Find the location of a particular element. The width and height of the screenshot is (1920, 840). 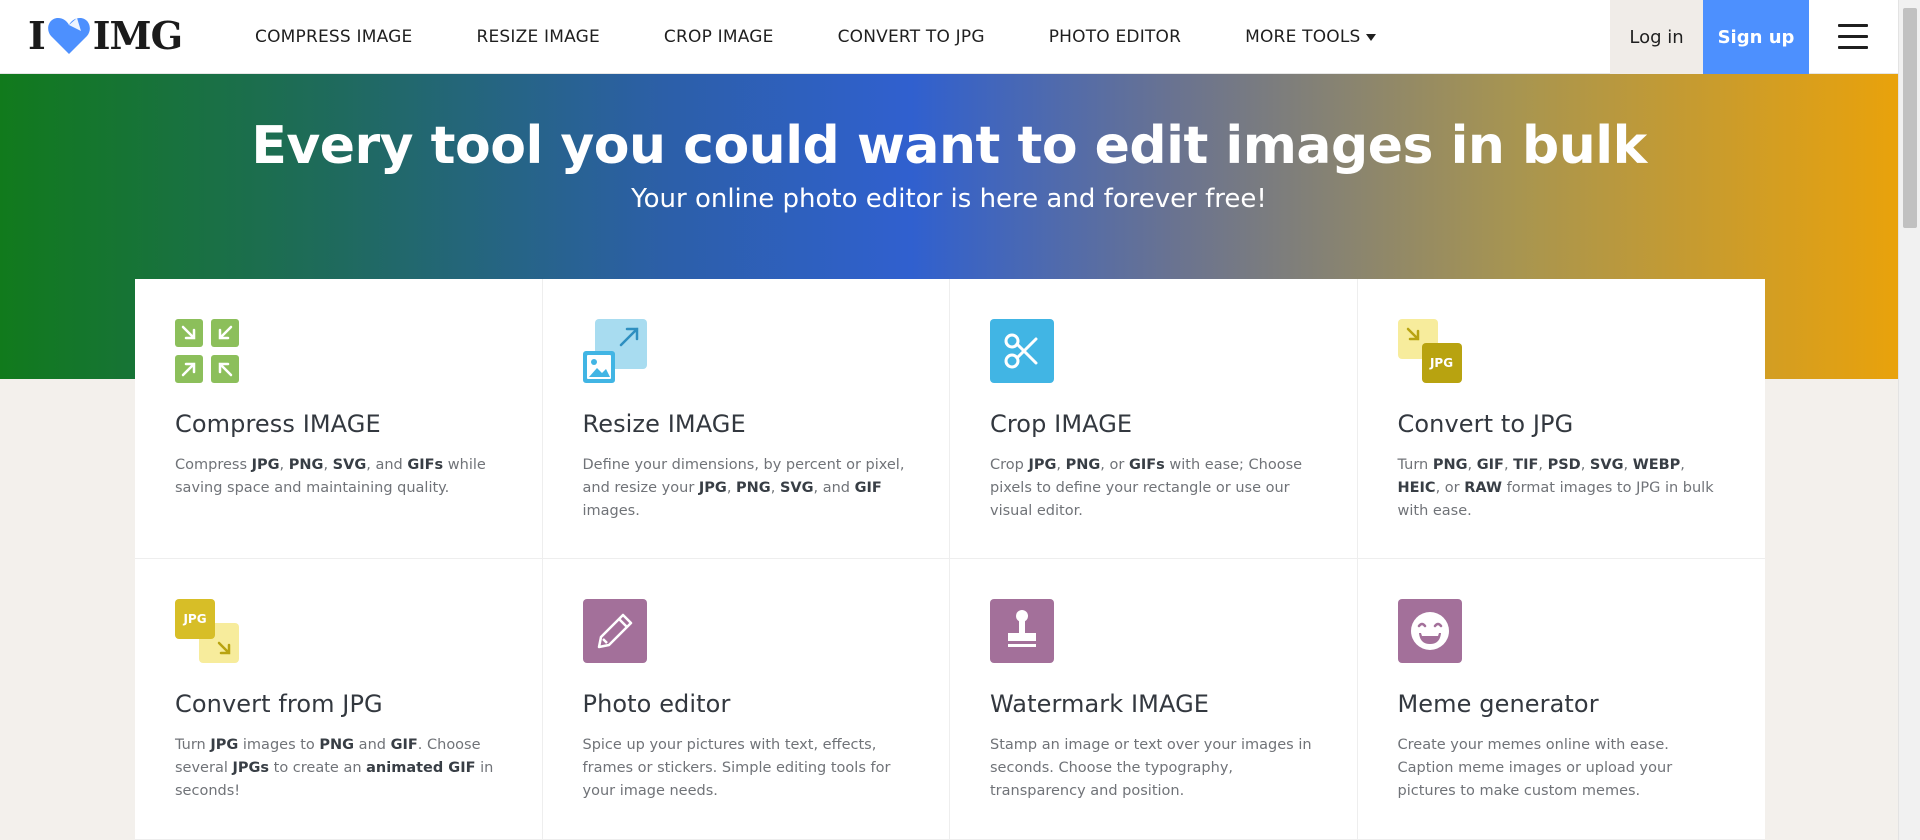

pencil-icon is located at coordinates (614, 631).